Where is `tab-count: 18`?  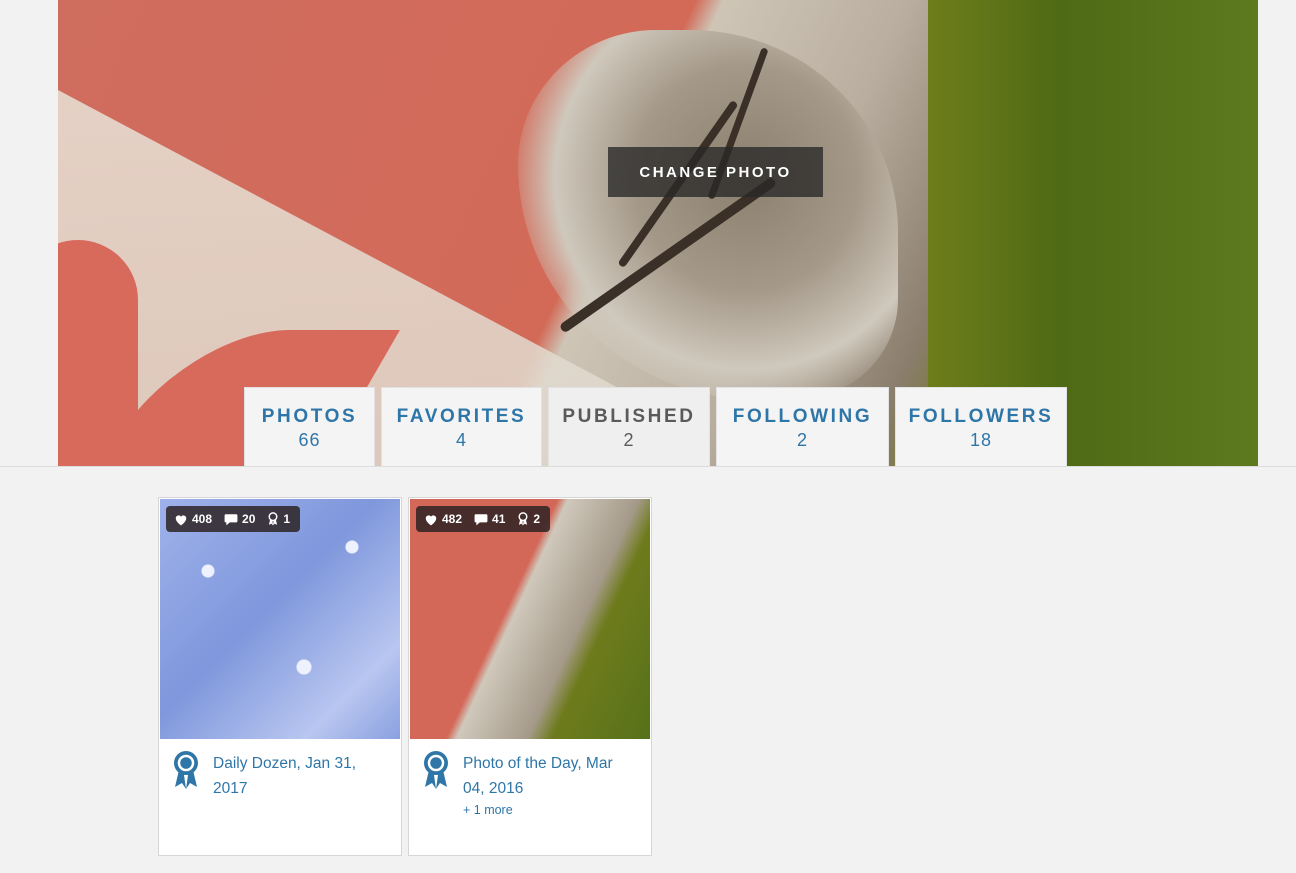 tab-count: 18 is located at coordinates (981, 440).